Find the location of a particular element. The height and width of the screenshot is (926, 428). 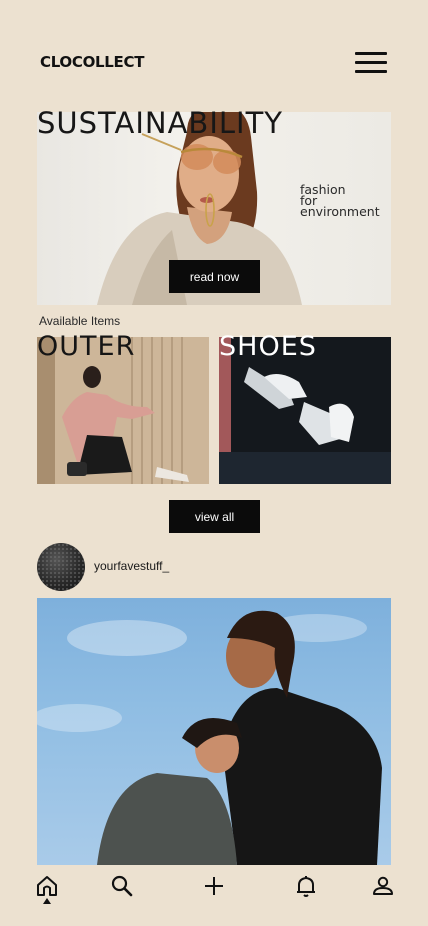

search-icon is located at coordinates (122, 886).